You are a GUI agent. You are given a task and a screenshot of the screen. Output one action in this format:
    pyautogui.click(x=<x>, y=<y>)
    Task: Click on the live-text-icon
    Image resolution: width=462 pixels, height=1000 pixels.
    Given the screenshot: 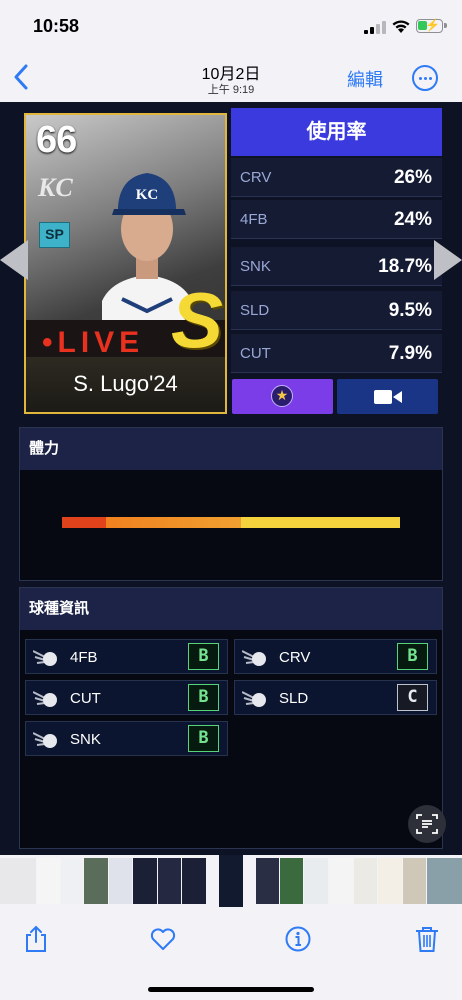 What is the action you would take?
    pyautogui.click(x=427, y=824)
    